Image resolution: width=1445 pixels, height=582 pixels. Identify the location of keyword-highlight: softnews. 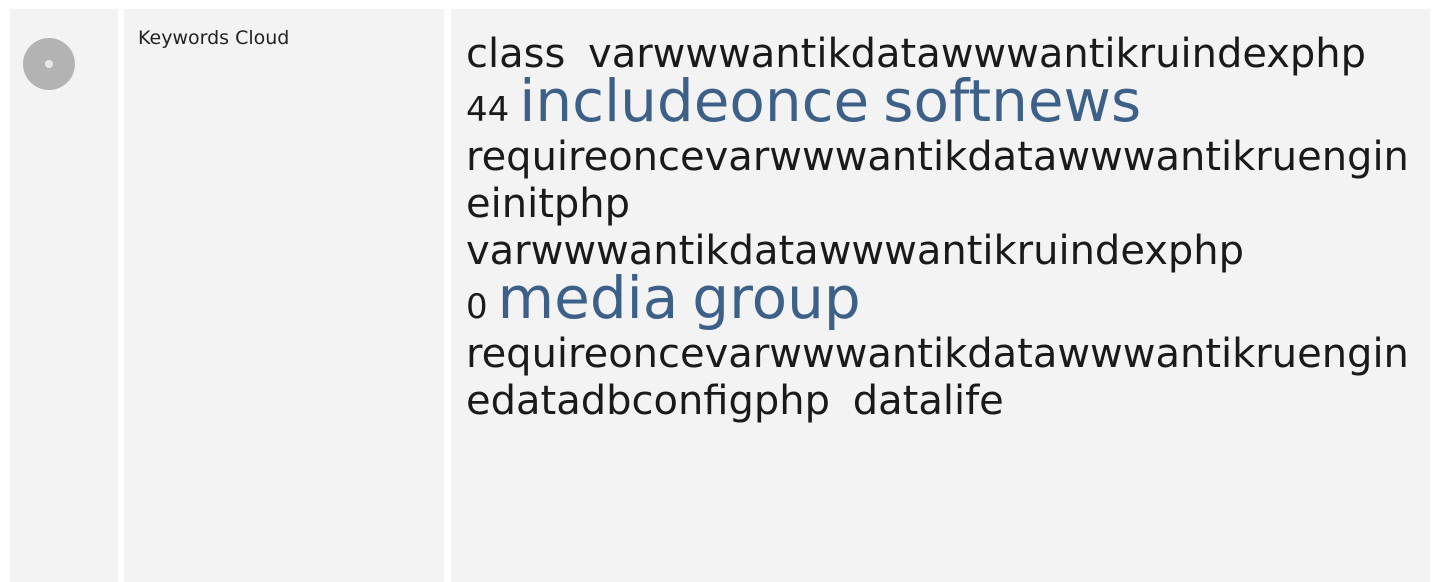
(1012, 101).